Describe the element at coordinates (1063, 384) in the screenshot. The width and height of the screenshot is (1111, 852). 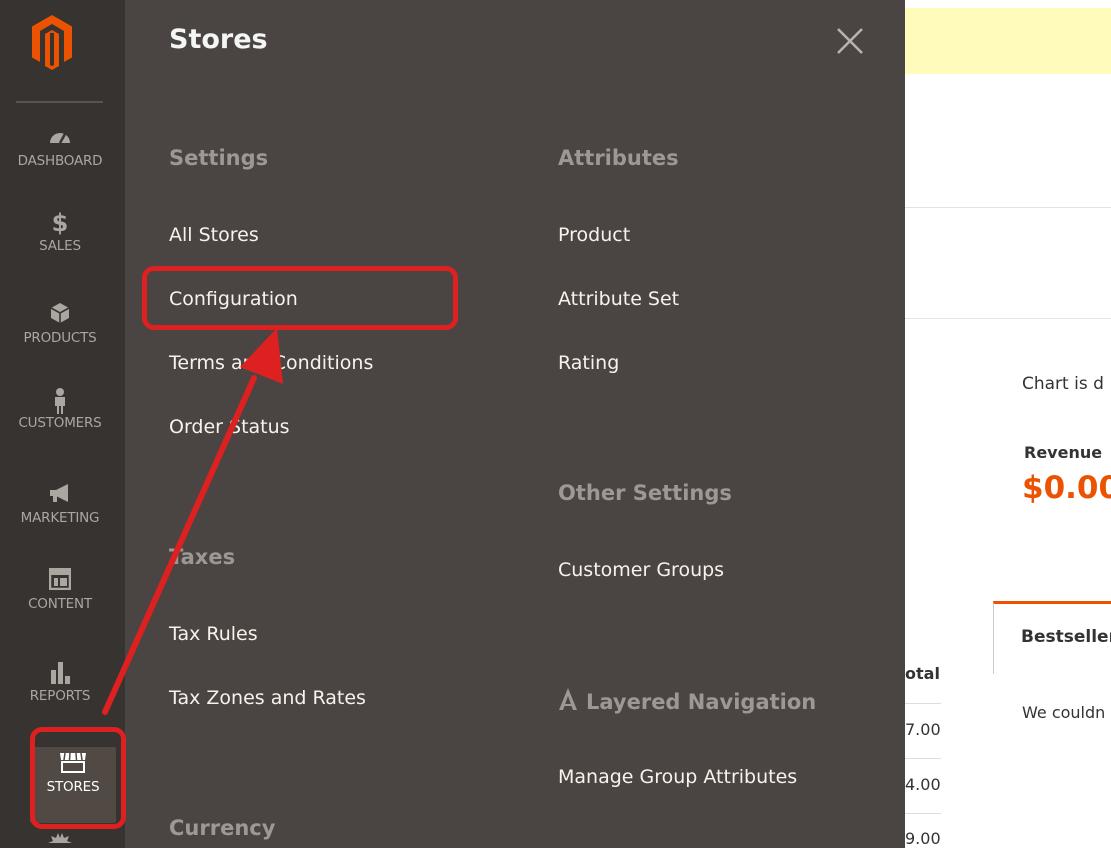
I see `chart-disabled-text: Chart is d` at that location.